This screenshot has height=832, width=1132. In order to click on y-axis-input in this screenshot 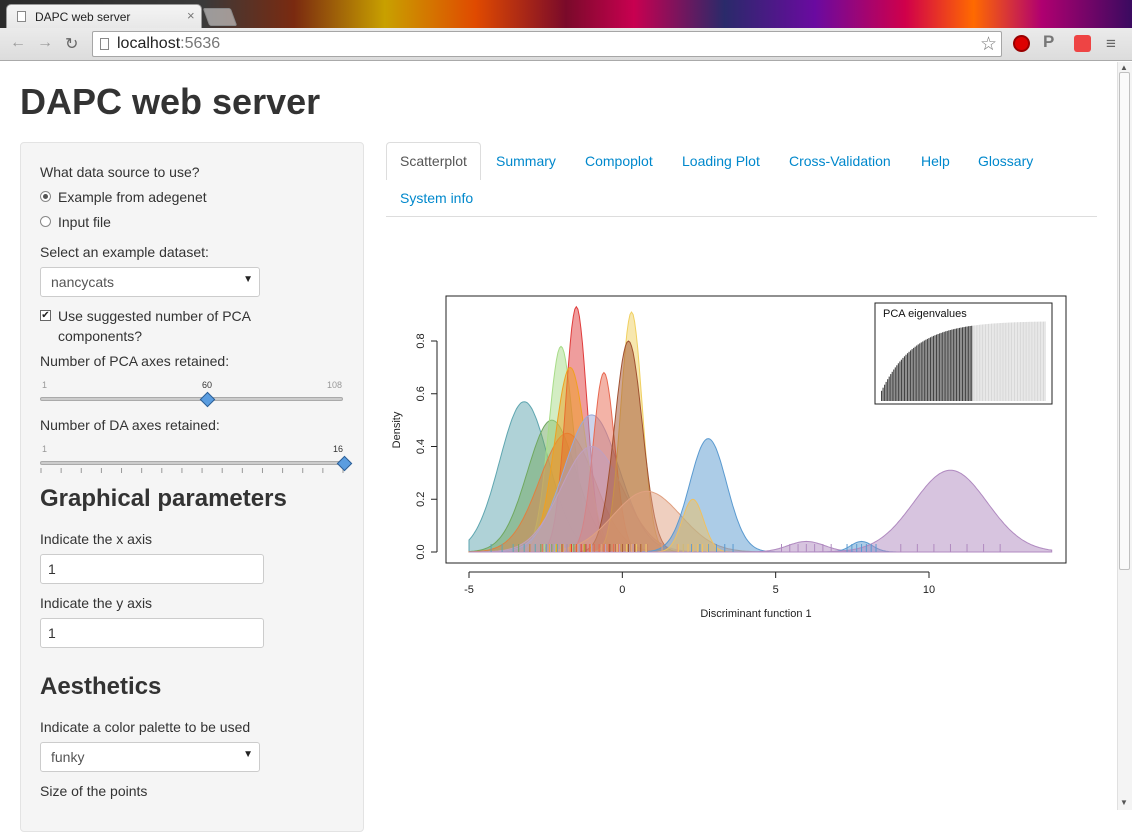, I will do `click(152, 633)`.